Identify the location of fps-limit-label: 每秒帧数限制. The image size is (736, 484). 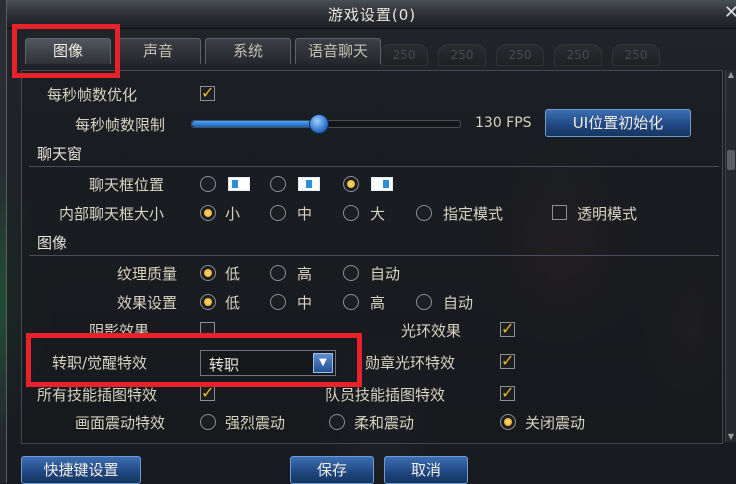
(120, 125).